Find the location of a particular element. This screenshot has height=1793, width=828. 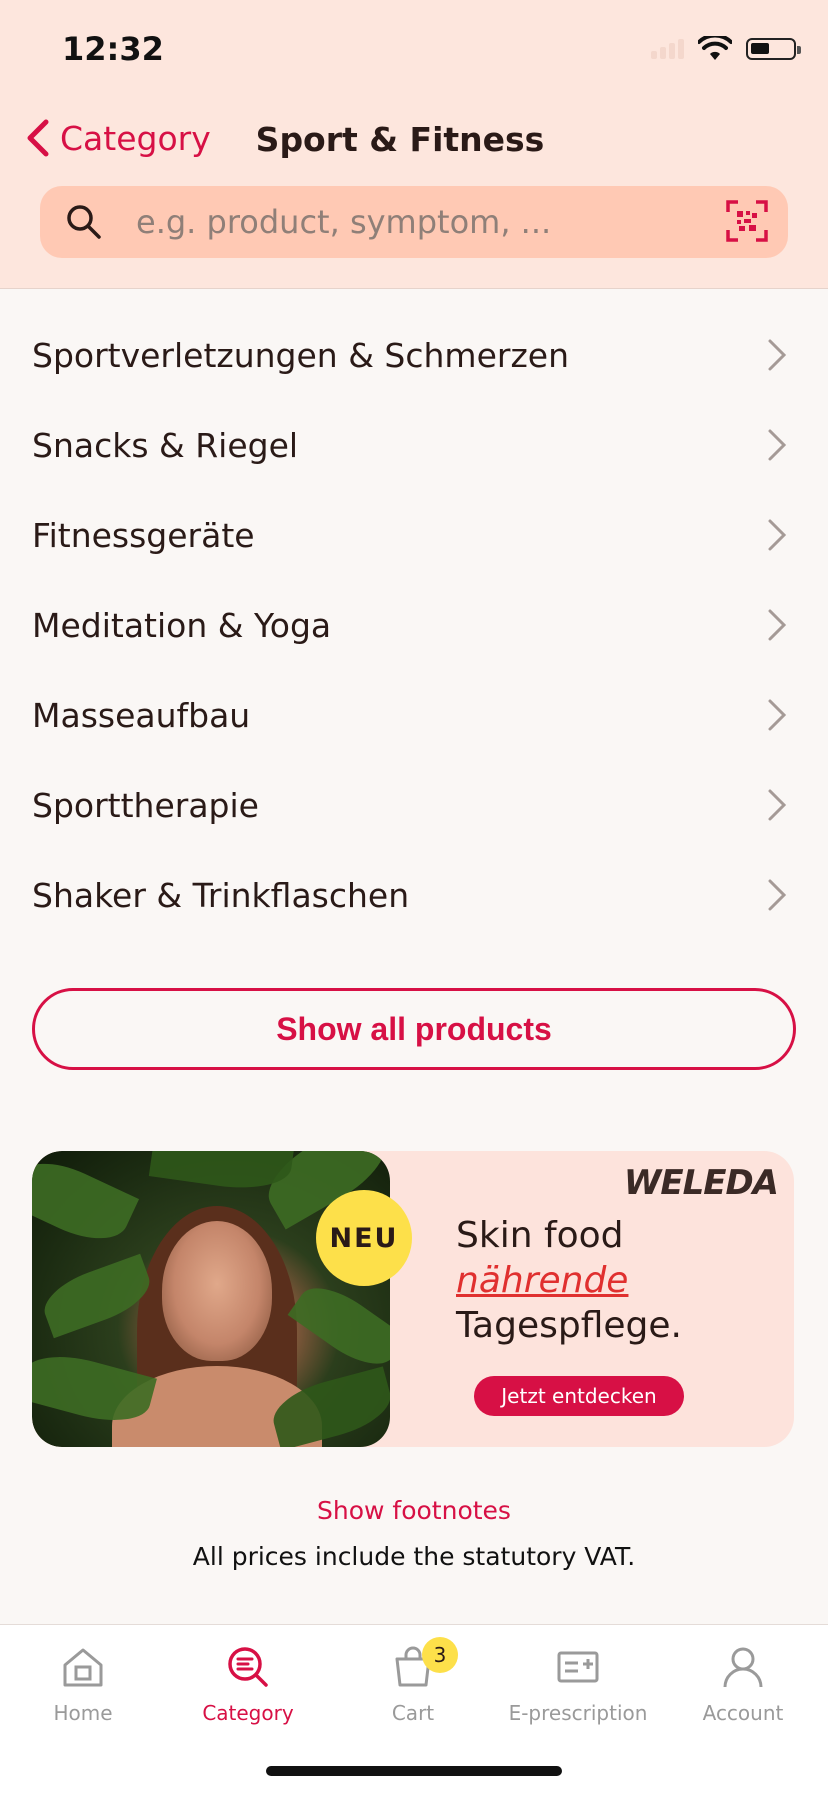

category-item: Masseaufbau is located at coordinates (414, 715).